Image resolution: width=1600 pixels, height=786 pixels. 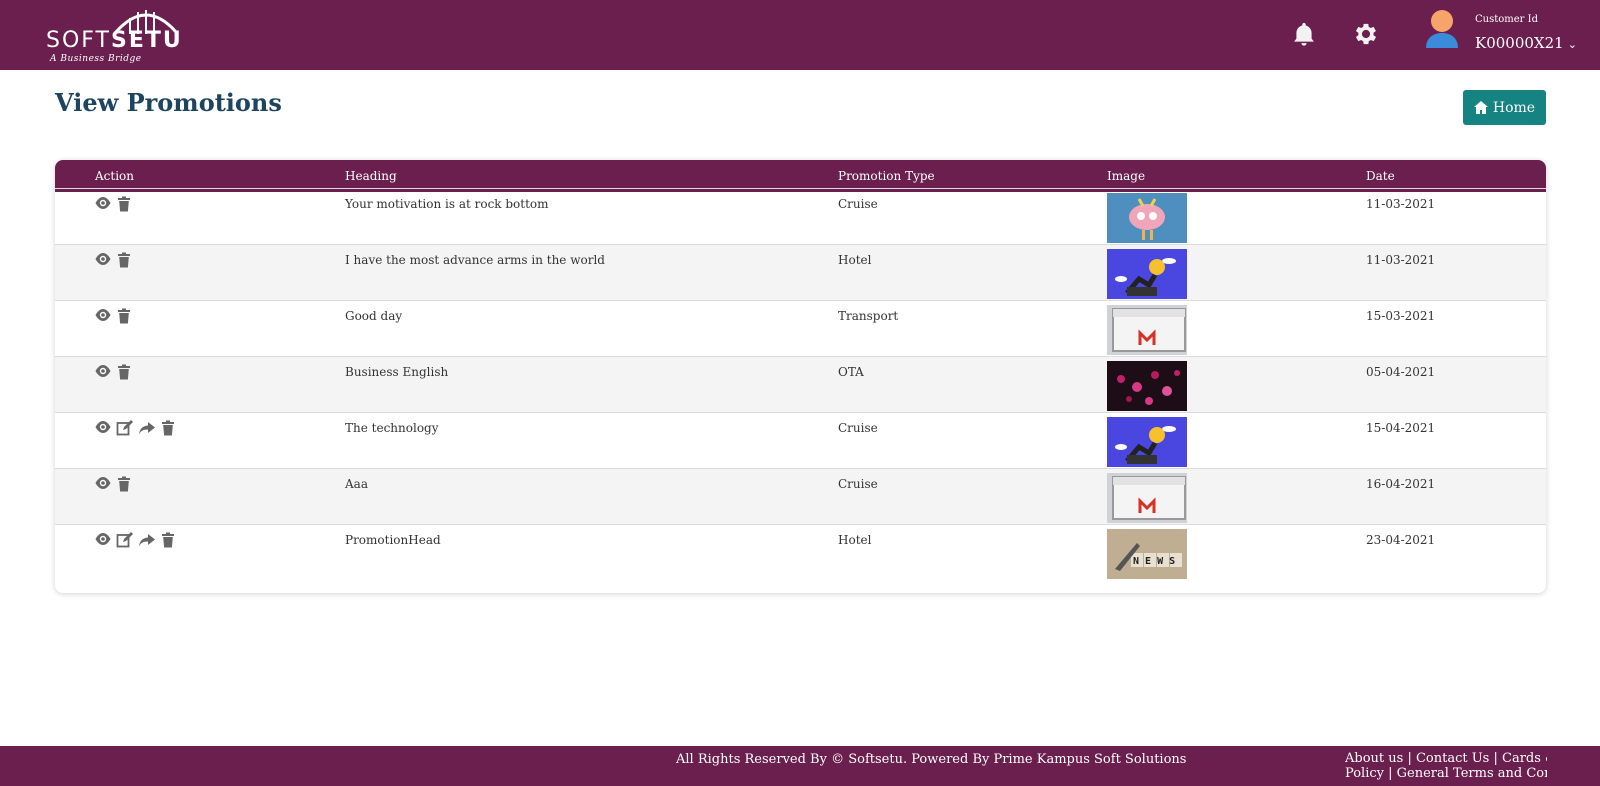 I want to click on column-header-heading: Heading, so click(x=371, y=176).